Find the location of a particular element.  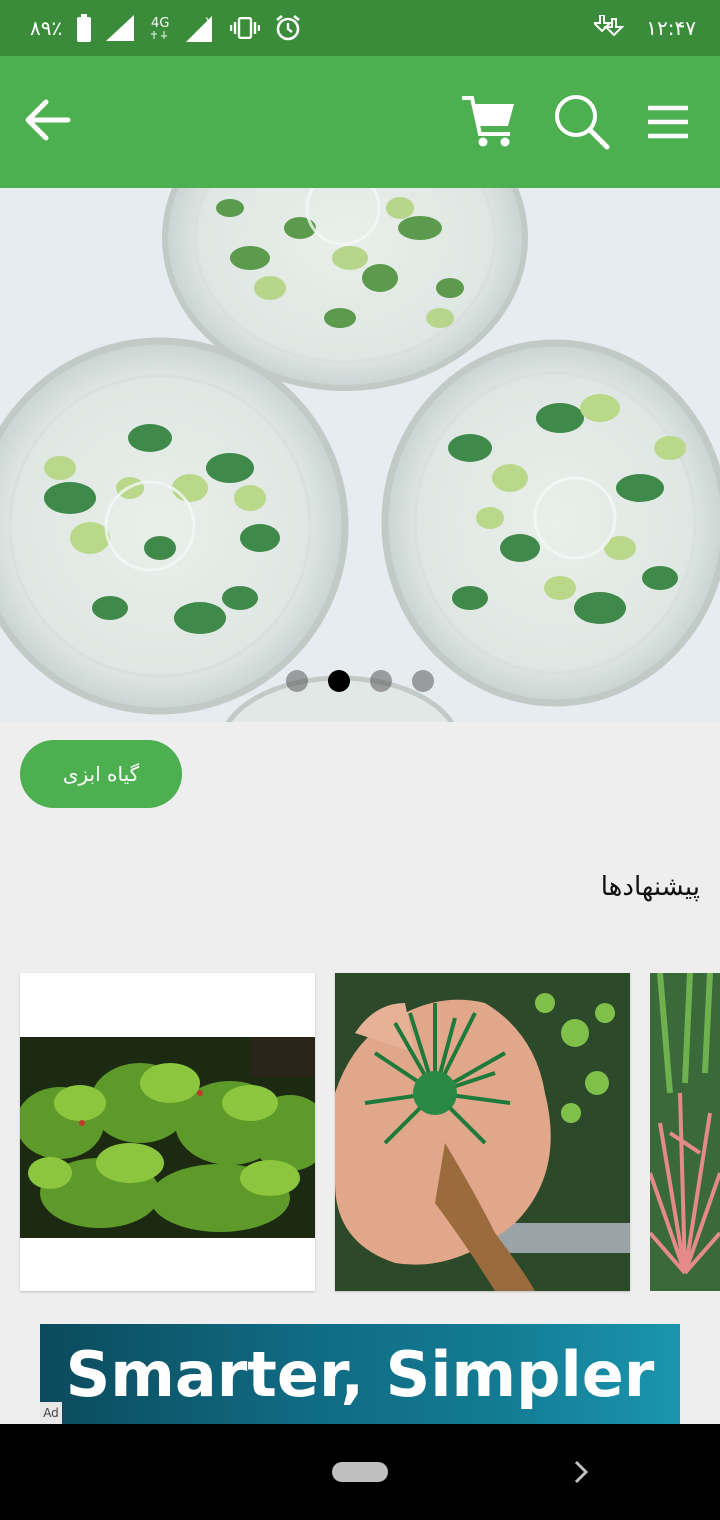

signal-icon is located at coordinates (120, 28).